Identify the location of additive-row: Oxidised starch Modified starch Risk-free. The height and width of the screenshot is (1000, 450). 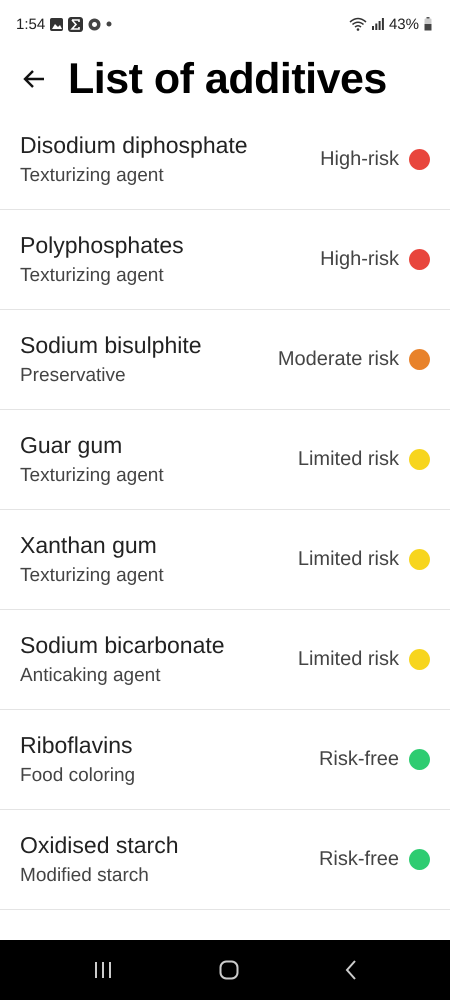
(225, 860).